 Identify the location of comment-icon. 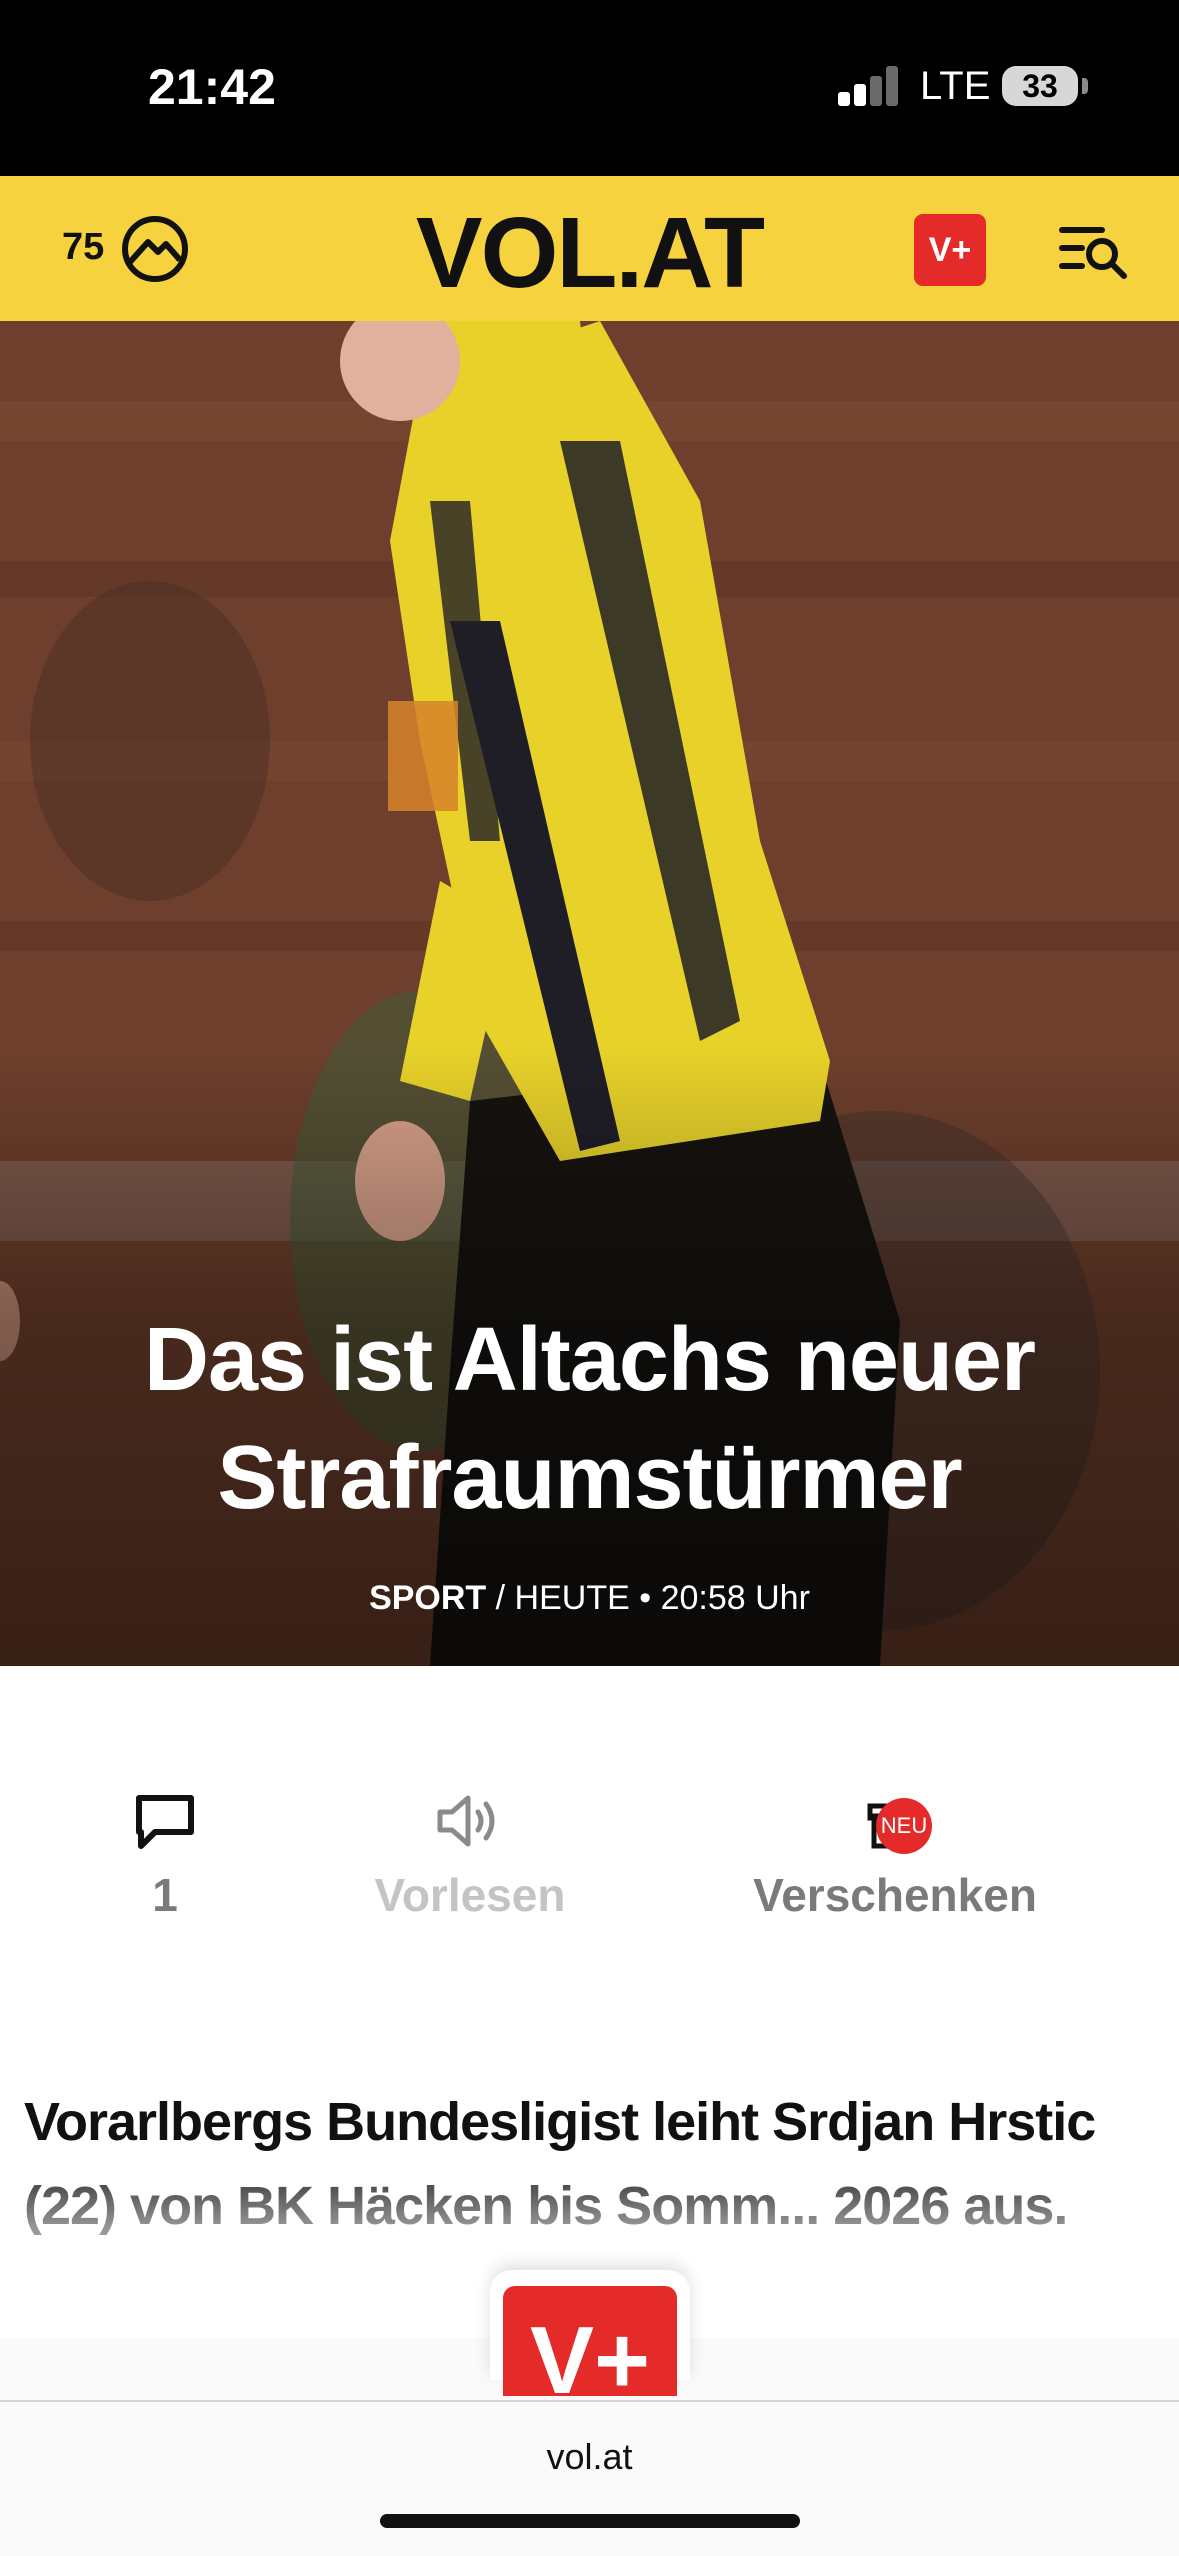
(165, 1822).